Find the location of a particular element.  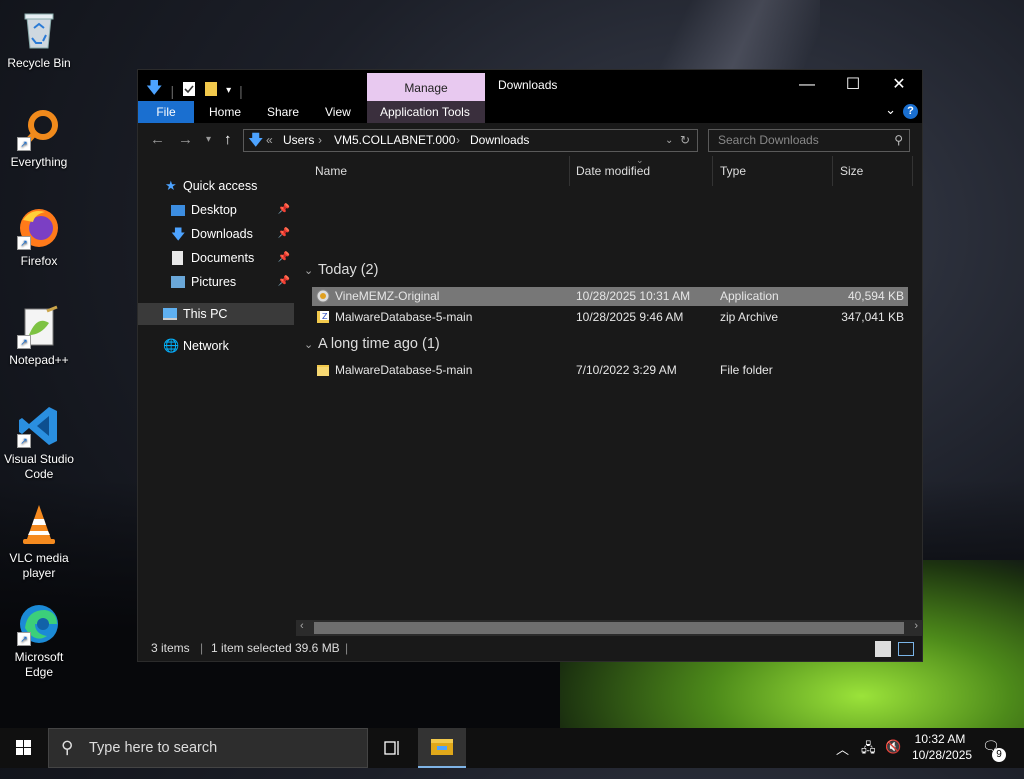

task-view-icon is located at coordinates (391, 748).